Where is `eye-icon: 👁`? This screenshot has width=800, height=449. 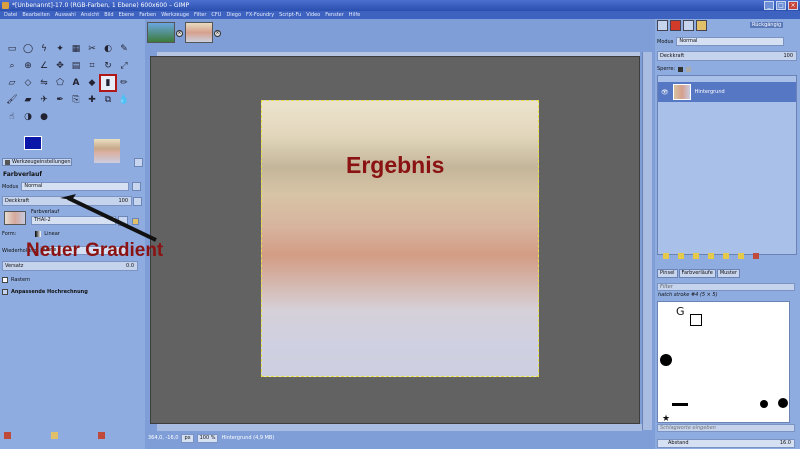
eye-icon: 👁 is located at coordinates (665, 92).